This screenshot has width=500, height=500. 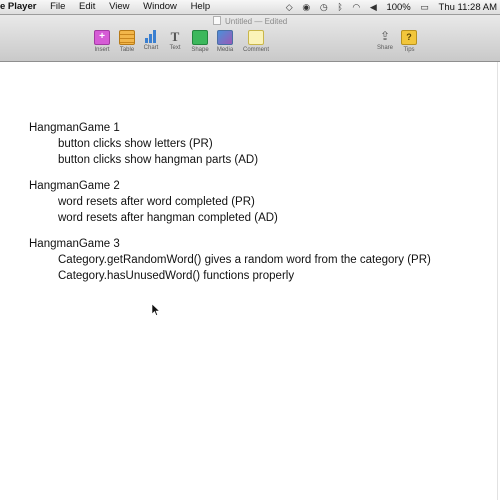 What do you see at coordinates (160, 6) in the screenshot?
I see `menu-window: Window` at bounding box center [160, 6].